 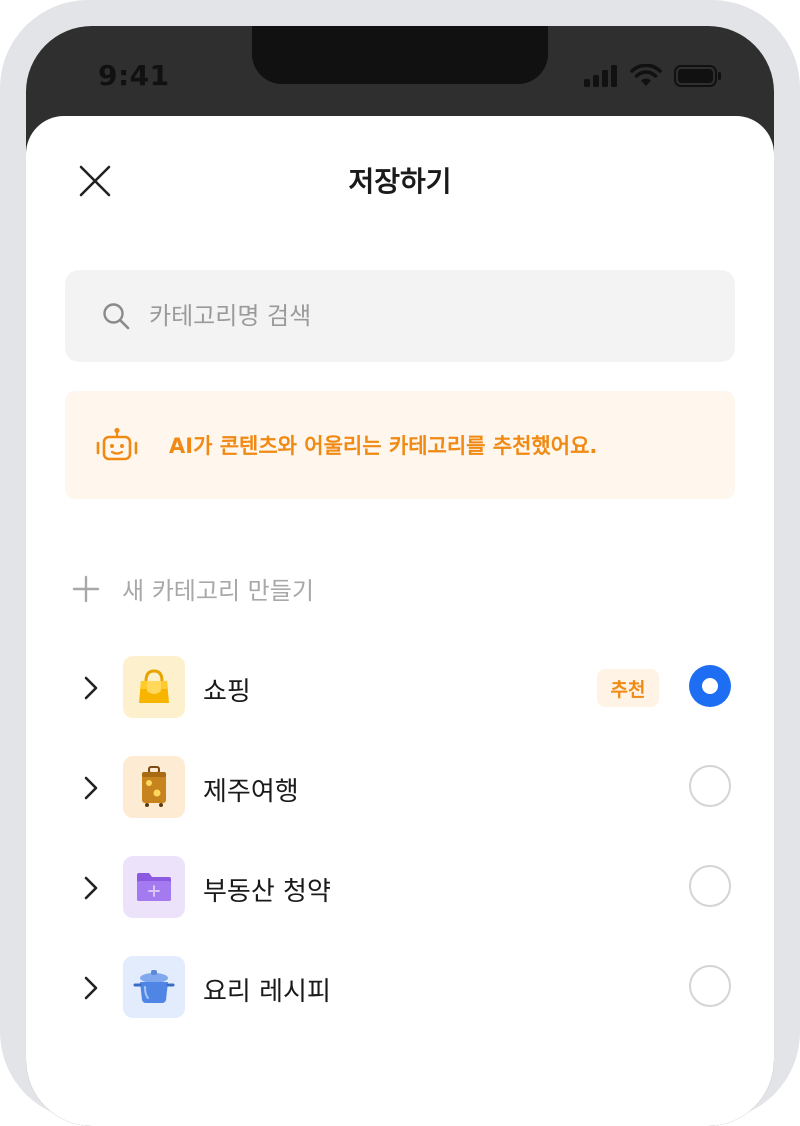 I want to click on ai-recommendation-banner: AI가 콘텐츠와 어울리는 카테고리를 추천했어요., so click(x=400, y=445).